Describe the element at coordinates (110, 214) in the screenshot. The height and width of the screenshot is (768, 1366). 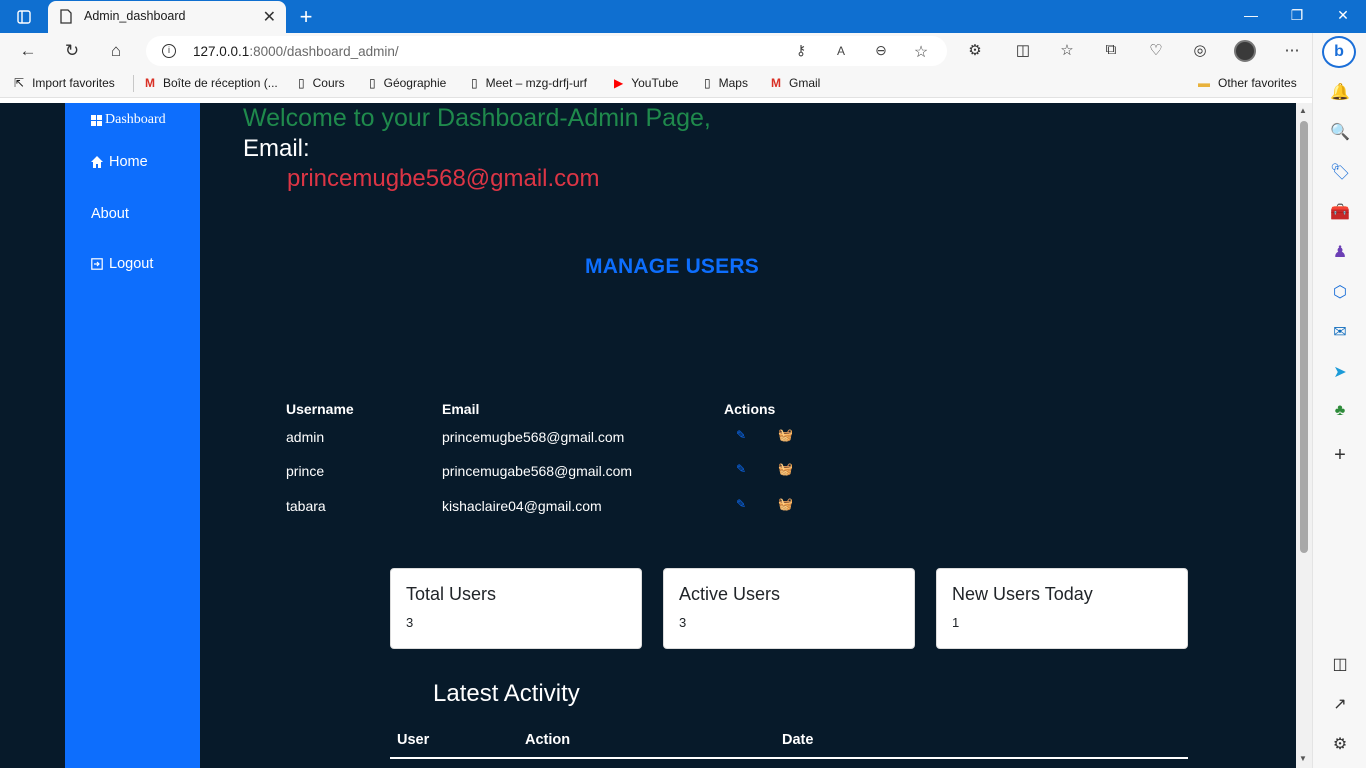
I see `sidebar-item-about: About` at that location.